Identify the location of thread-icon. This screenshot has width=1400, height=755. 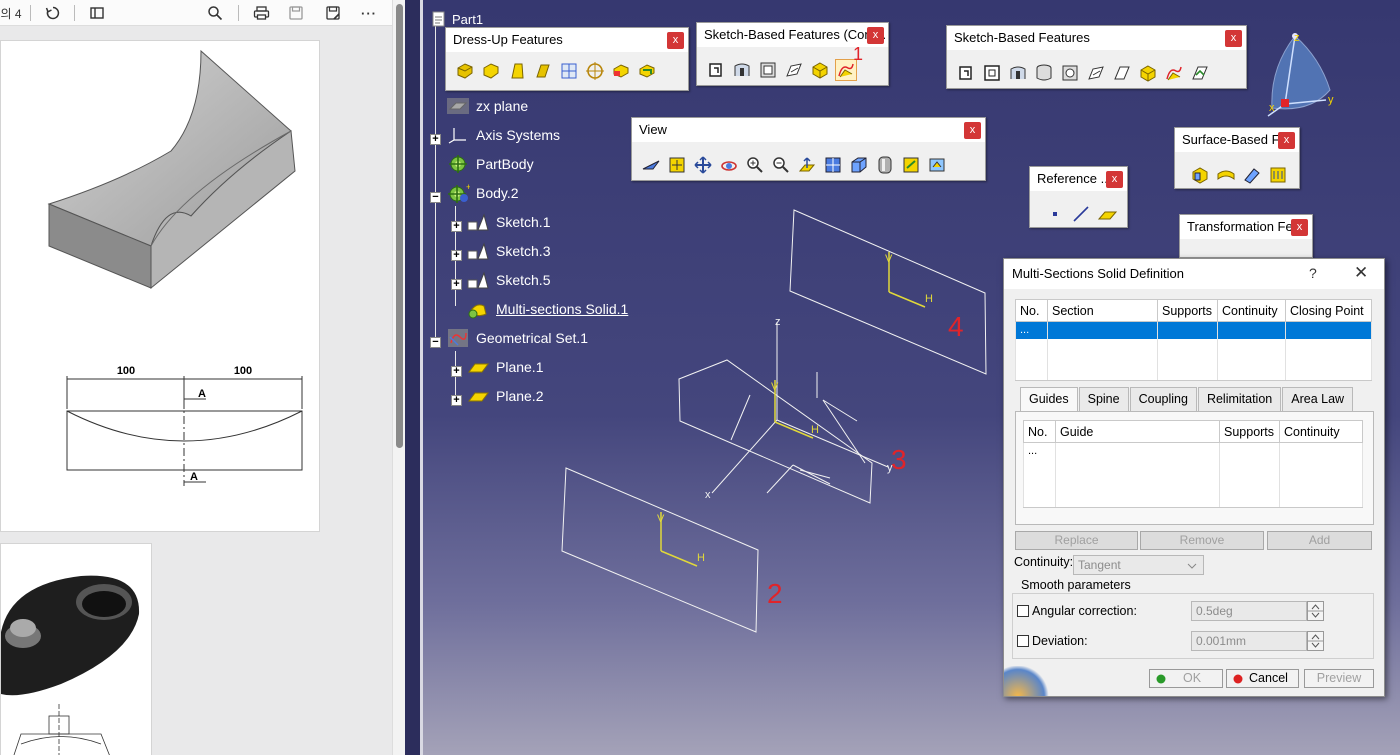
(595, 71).